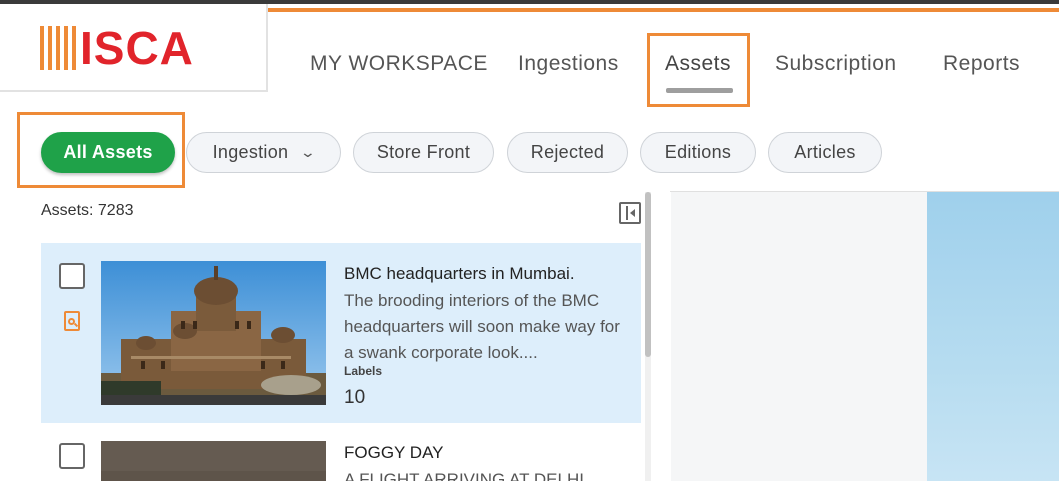 The width and height of the screenshot is (1059, 481). What do you see at coordinates (698, 70) in the screenshot?
I see `highlight-box-assets` at bounding box center [698, 70].